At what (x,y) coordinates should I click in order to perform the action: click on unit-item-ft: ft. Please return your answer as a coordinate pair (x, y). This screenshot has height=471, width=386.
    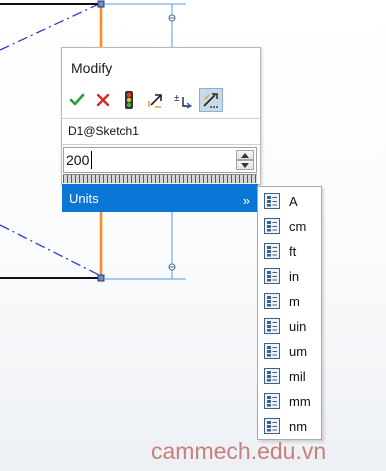
    Looking at the image, I should click on (289, 251).